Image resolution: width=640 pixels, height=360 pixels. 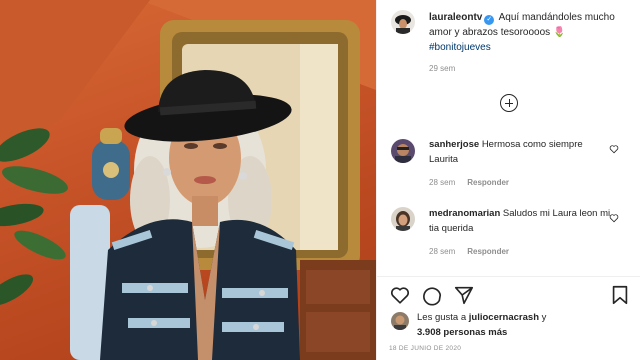 I want to click on comment-username: sanherjose, so click(x=454, y=144).